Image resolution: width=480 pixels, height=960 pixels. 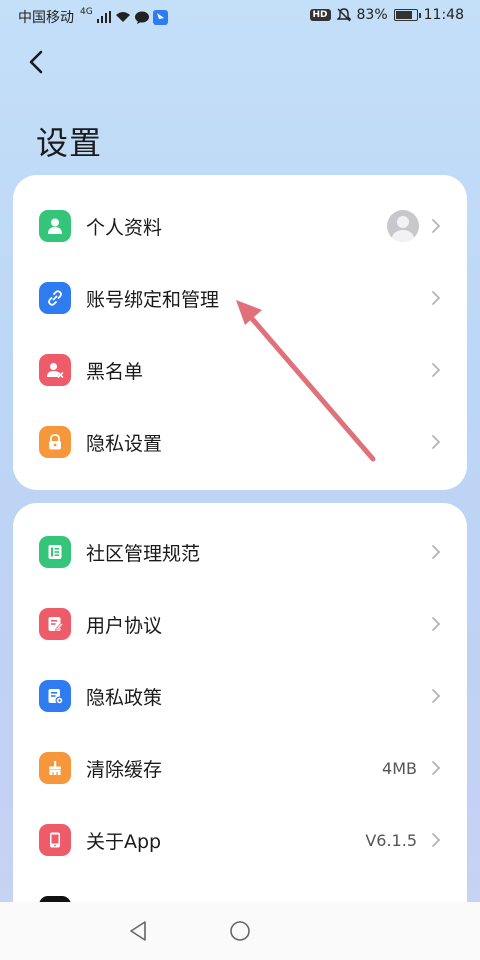 I want to click on status-left: 中国移动 4G, so click(x=93, y=17).